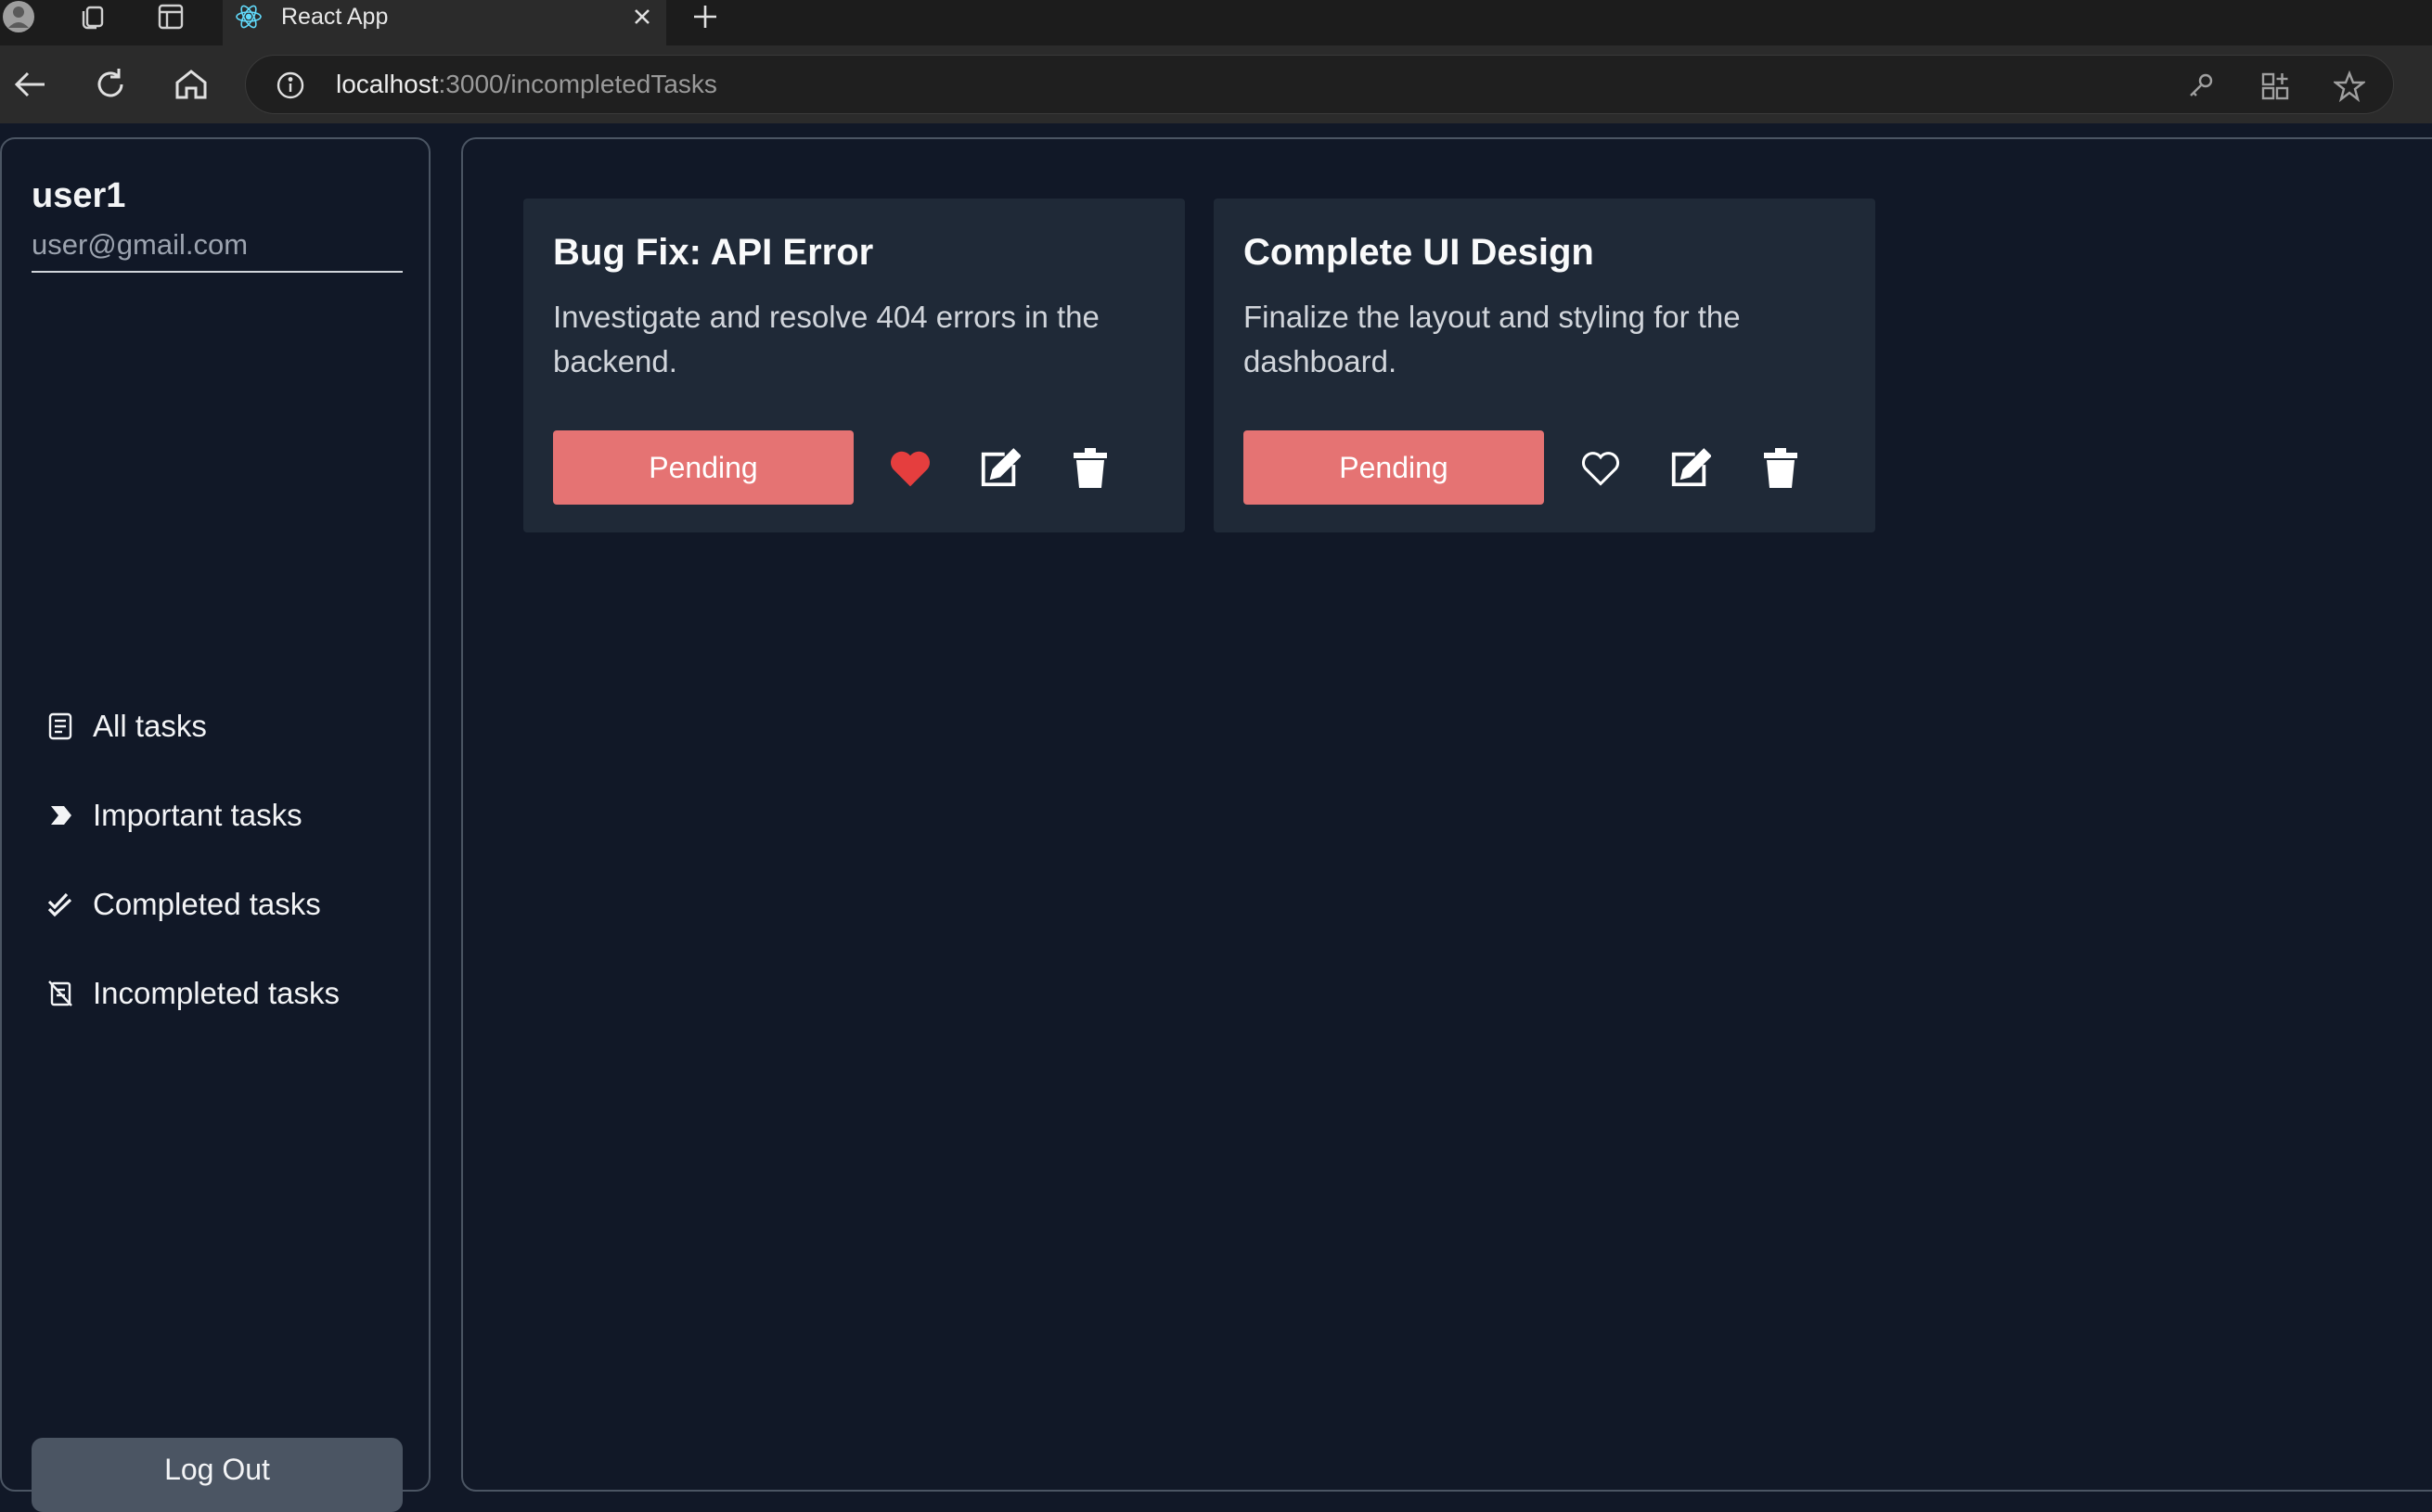 The width and height of the screenshot is (2432, 1512). Describe the element at coordinates (217, 1475) in the screenshot. I see `logout-button: Log Out` at that location.